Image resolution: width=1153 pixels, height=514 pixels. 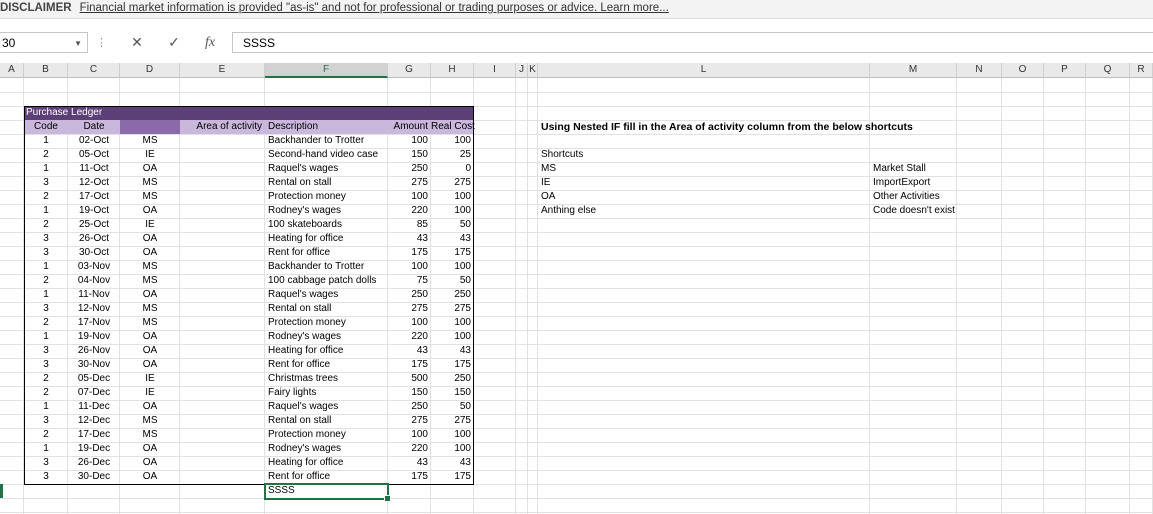 I want to click on shortcut-meaning: ImportExport, so click(x=900, y=183).